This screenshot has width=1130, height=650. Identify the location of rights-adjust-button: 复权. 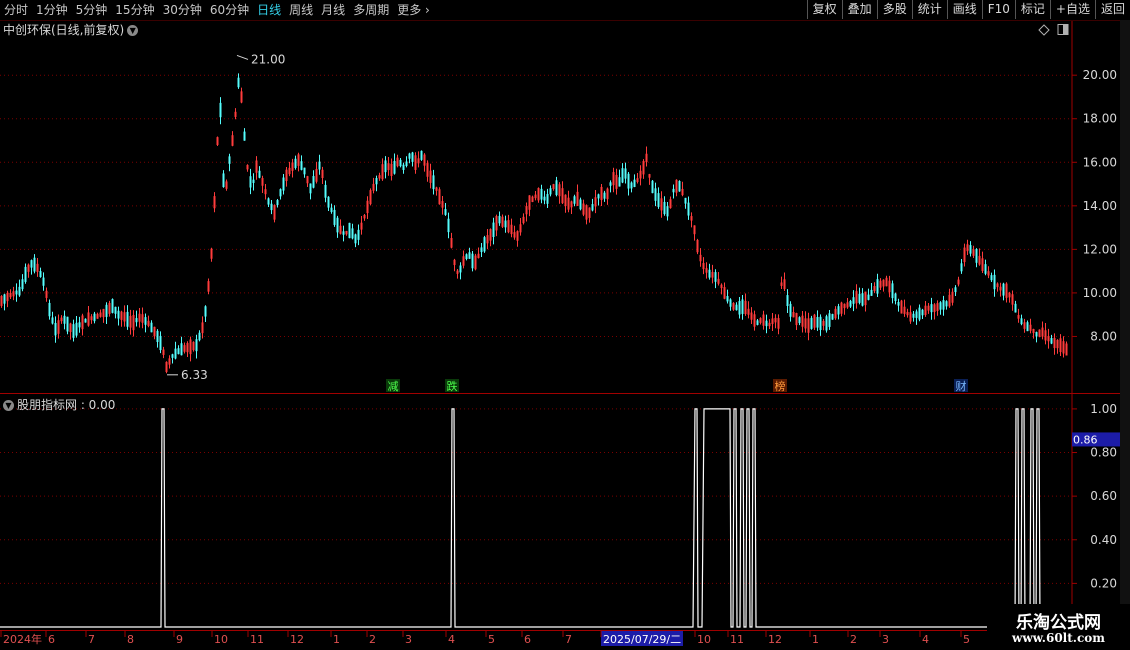
(824, 9).